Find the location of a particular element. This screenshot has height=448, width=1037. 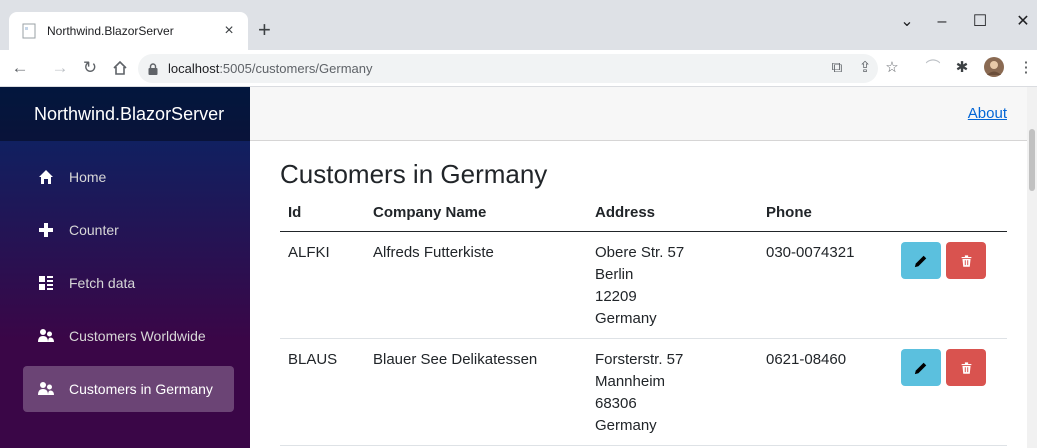

nav-item-customers-worldwide: Customers Worldwide is located at coordinates (128, 336).